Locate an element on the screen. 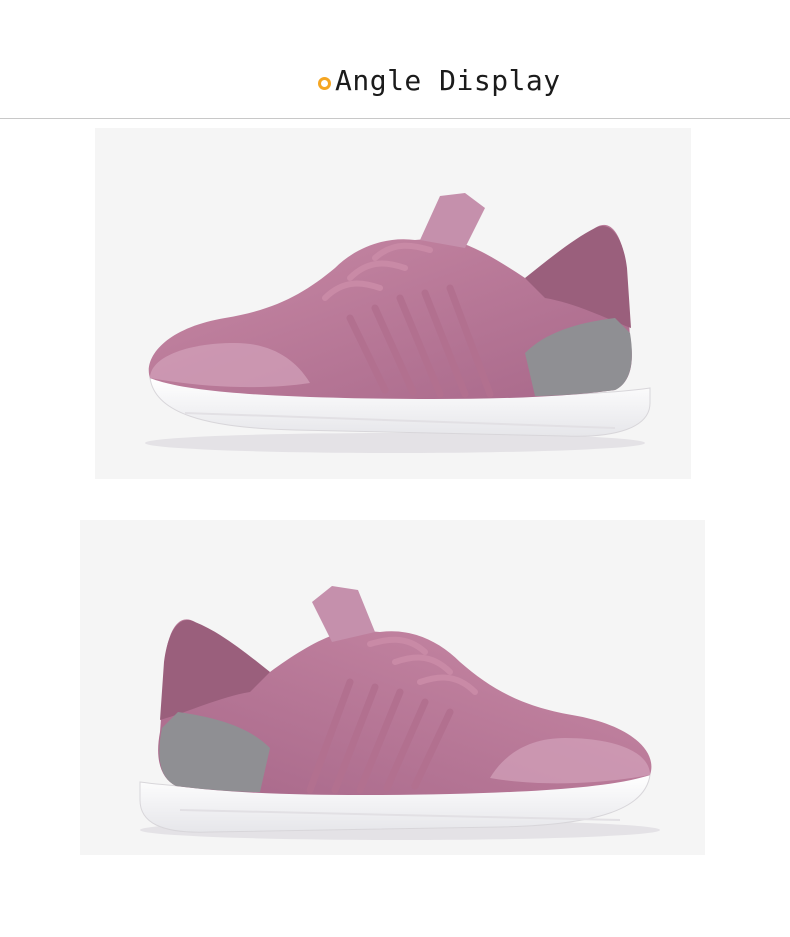 This screenshot has height=937, width=790. section-title: Angle Display is located at coordinates (439, 80).